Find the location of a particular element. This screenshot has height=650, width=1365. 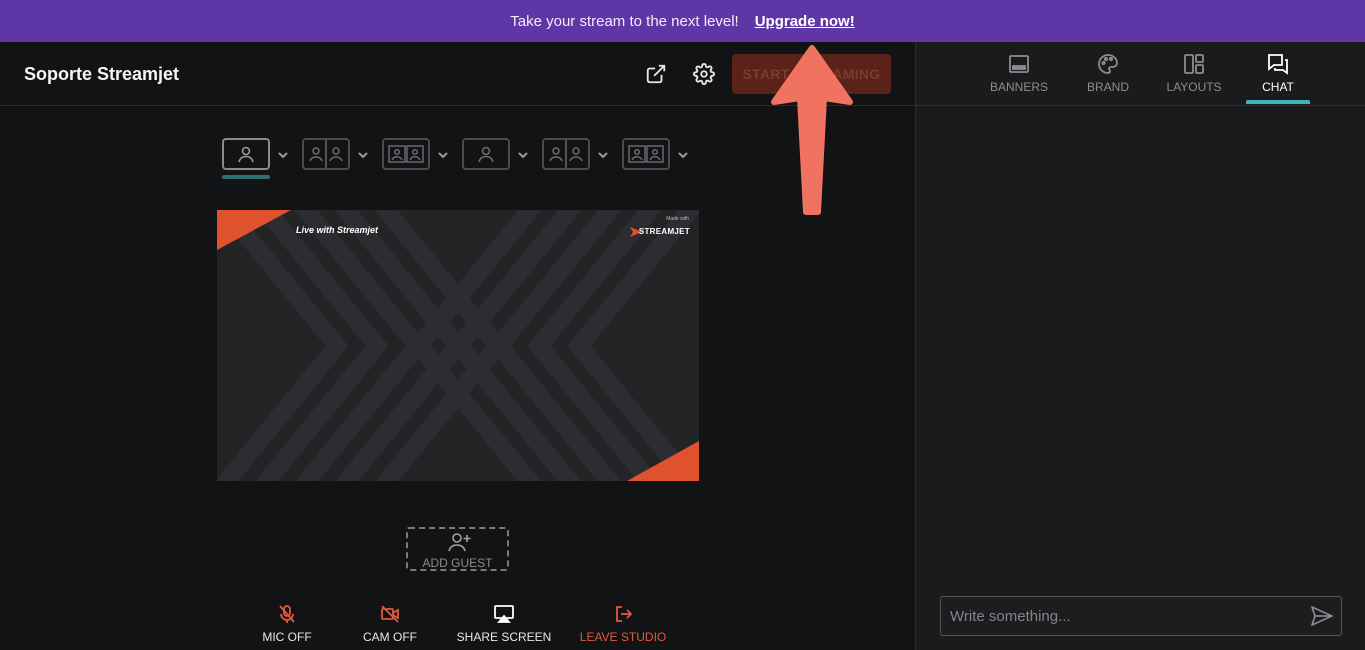

exit-icon is located at coordinates (624, 614).